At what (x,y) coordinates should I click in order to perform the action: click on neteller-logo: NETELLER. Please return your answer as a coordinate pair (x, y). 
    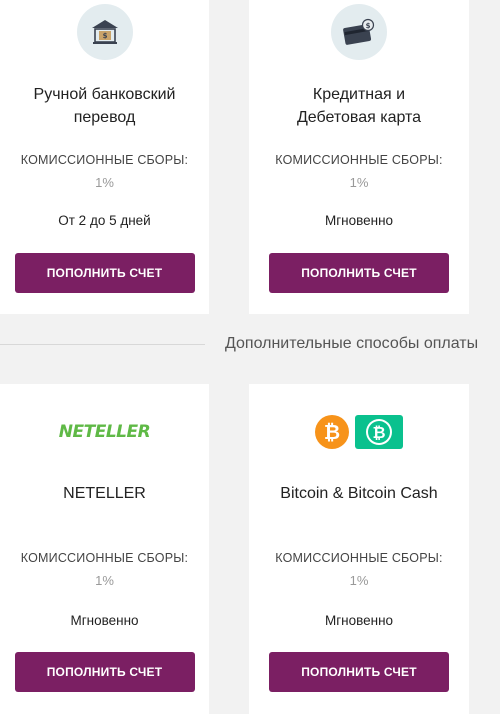
    Looking at the image, I should click on (104, 432).